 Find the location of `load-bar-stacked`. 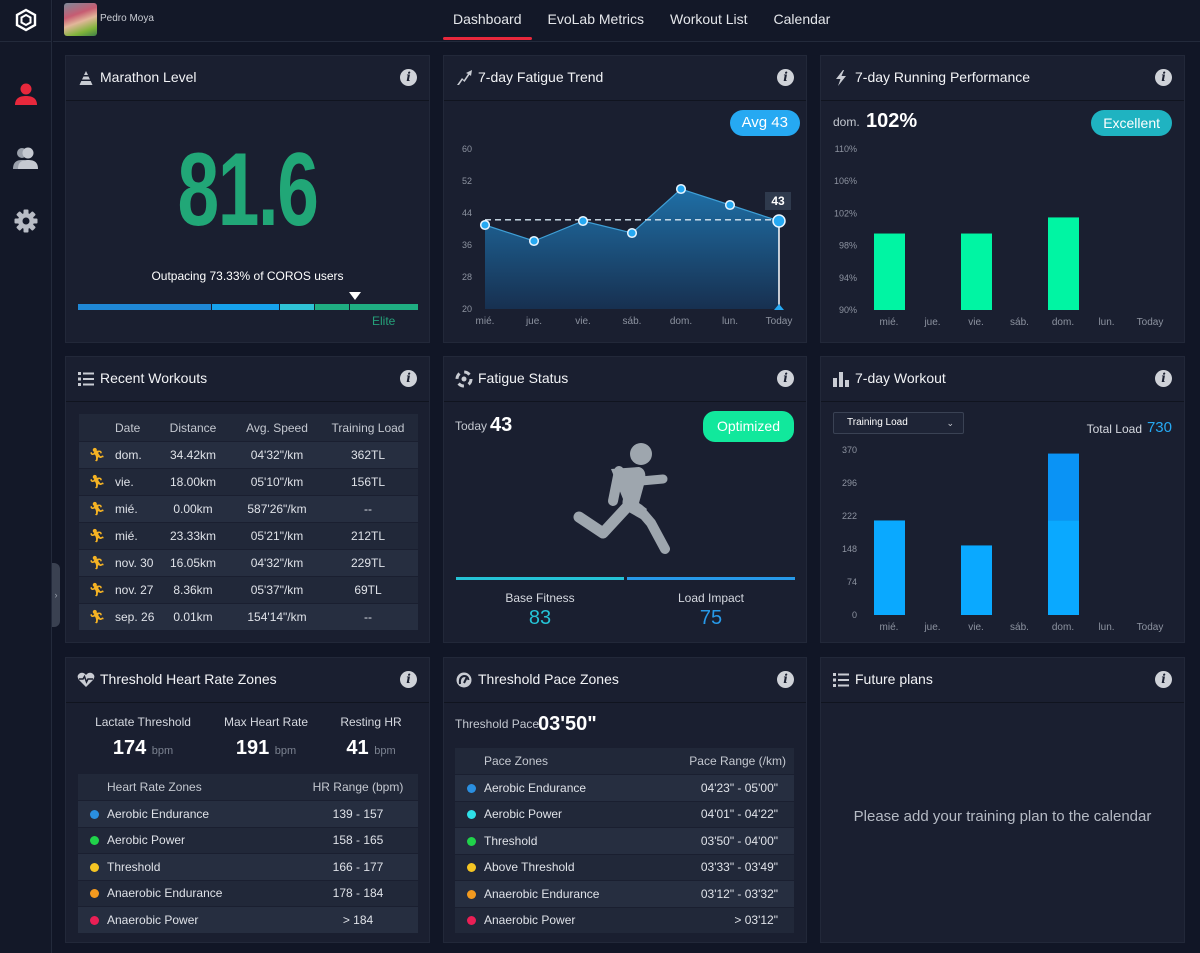

load-bar-stacked is located at coordinates (1063, 487).